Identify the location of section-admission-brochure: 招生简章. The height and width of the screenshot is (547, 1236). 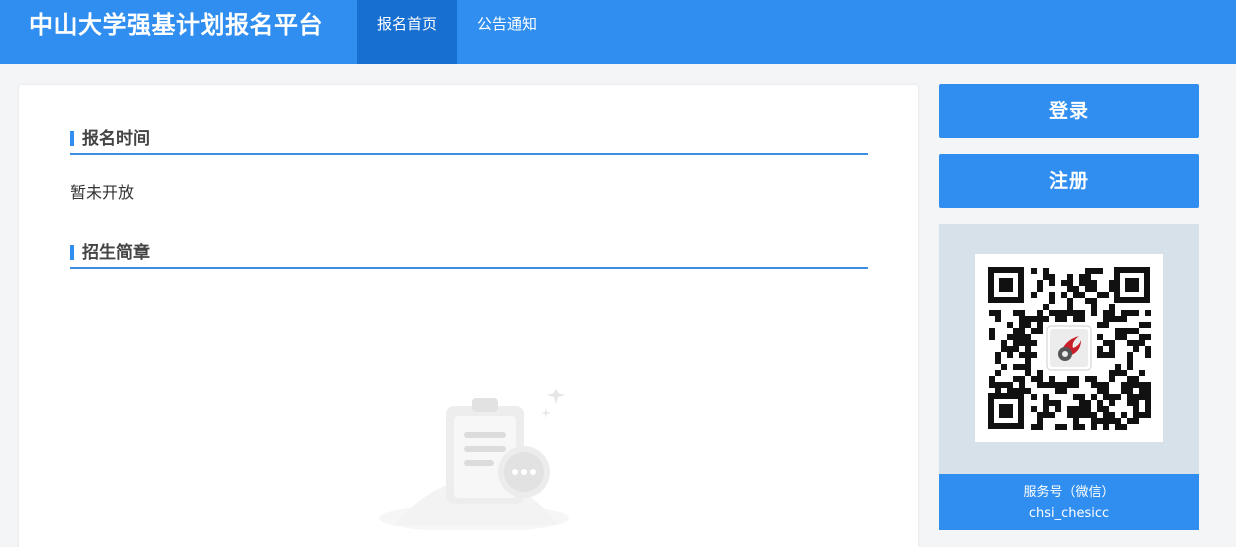
(469, 252).